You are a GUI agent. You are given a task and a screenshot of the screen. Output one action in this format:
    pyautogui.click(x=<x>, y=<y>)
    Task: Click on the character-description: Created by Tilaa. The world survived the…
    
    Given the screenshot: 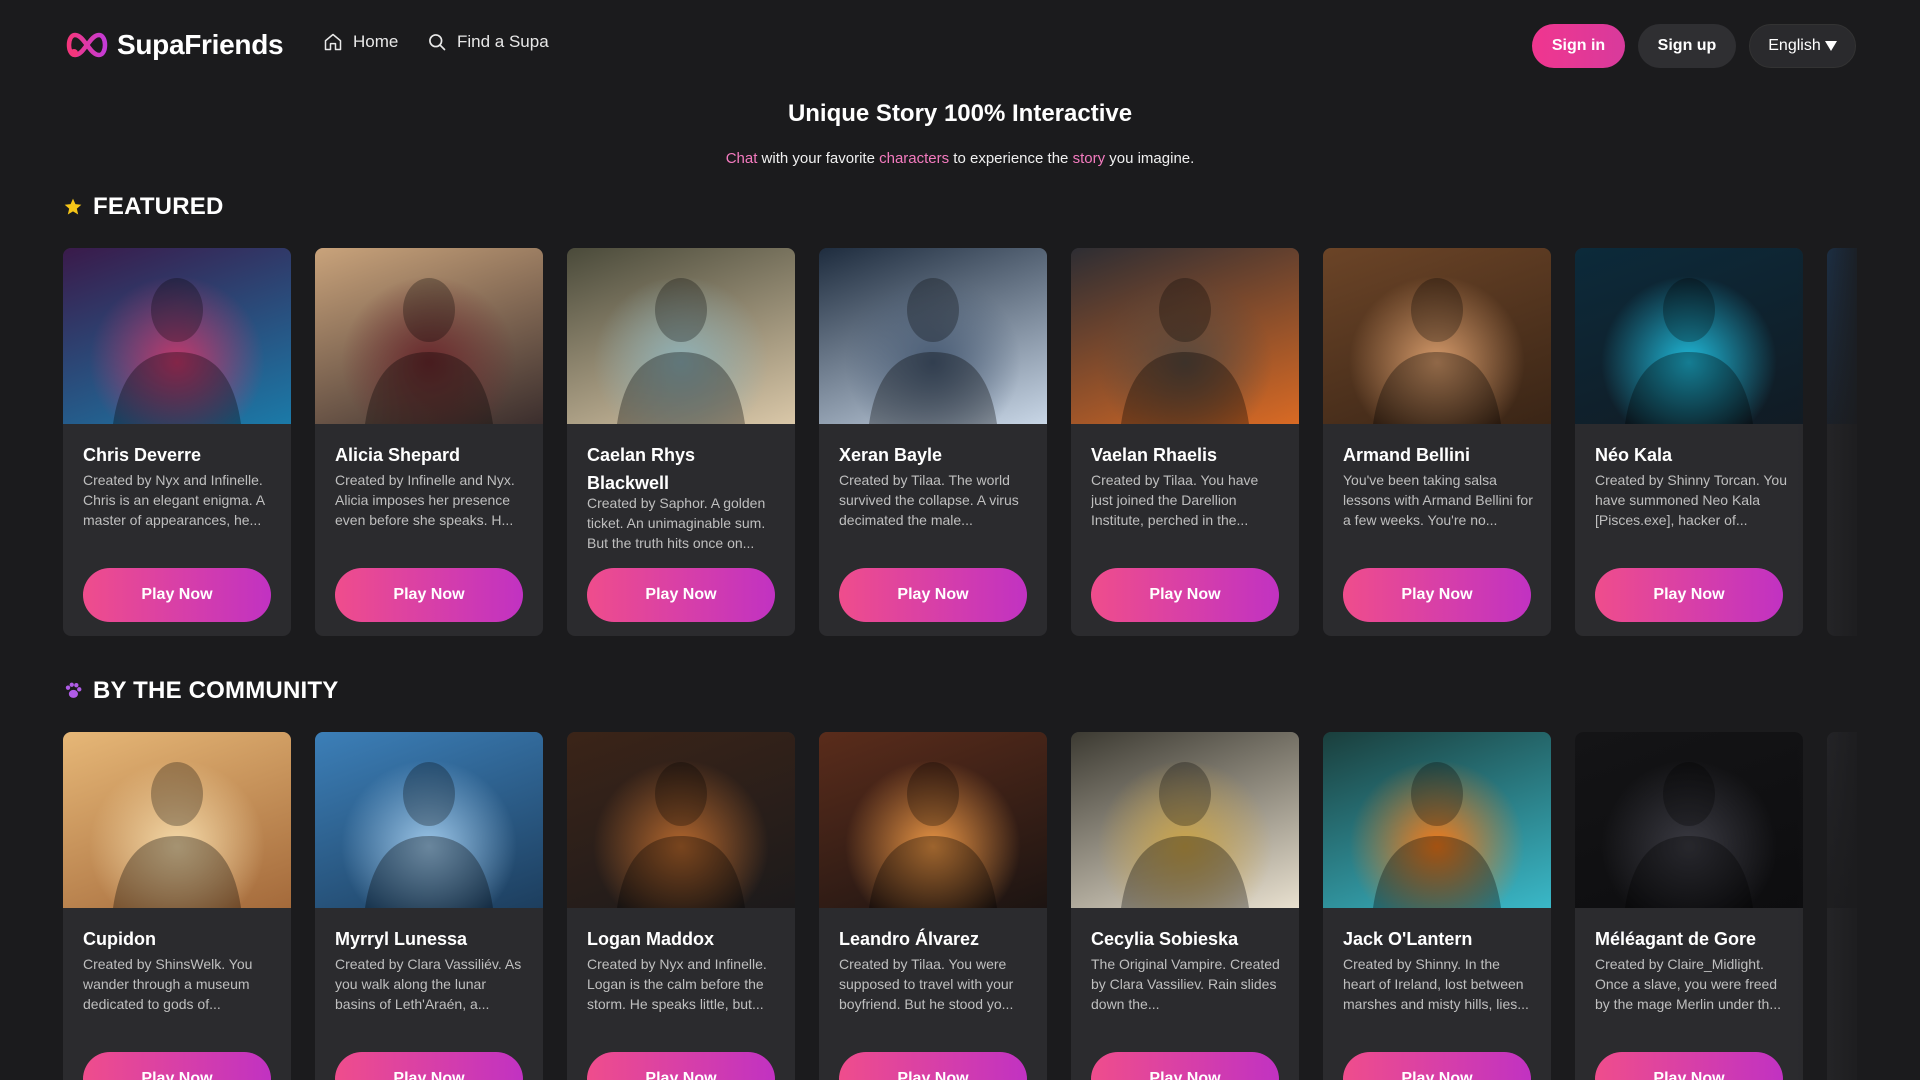 What is the action you would take?
    pyautogui.click(x=929, y=500)
    